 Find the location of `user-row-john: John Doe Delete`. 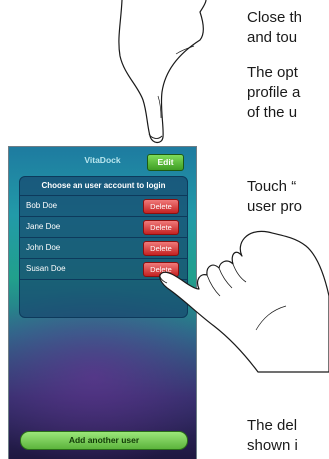

user-row-john: John Doe Delete is located at coordinates (103, 248).